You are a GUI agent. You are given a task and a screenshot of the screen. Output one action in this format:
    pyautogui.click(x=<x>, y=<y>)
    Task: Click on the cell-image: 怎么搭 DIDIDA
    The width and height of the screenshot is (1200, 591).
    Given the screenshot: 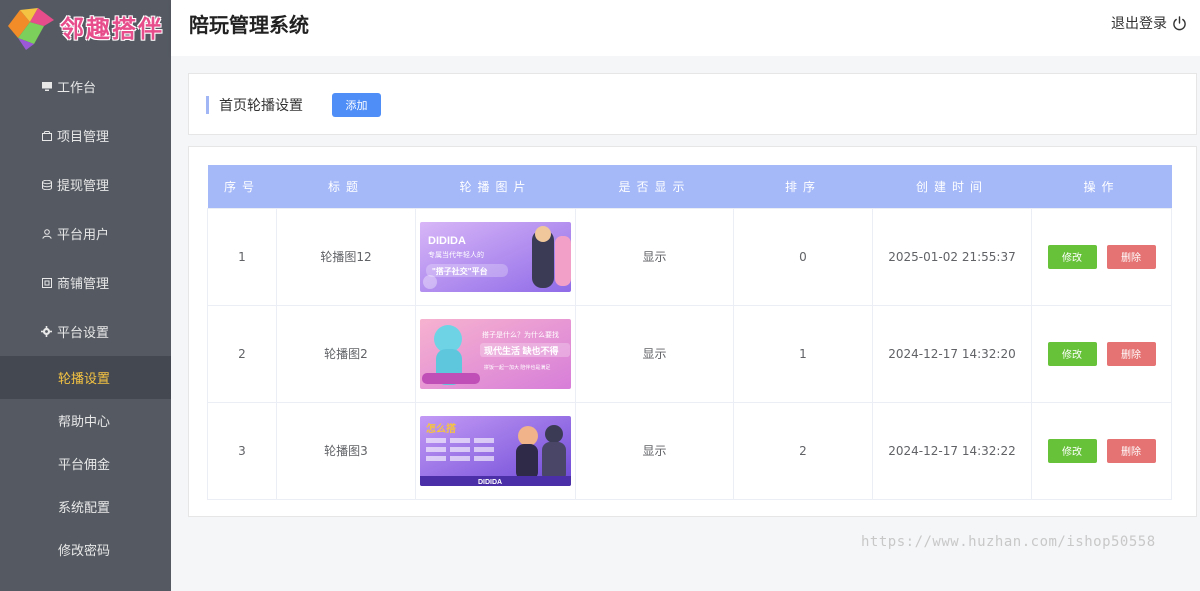 What is the action you would take?
    pyautogui.click(x=495, y=450)
    